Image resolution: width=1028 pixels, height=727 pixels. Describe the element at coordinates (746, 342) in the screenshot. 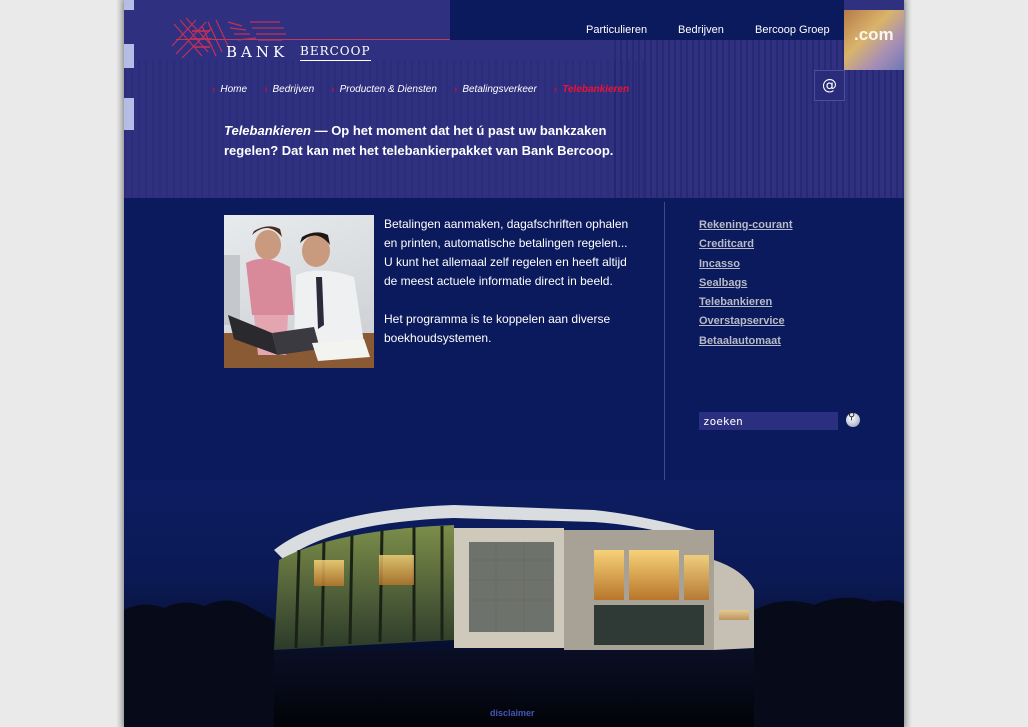

I see `sidenav-betaalautomaat: Betaalautomaat` at that location.